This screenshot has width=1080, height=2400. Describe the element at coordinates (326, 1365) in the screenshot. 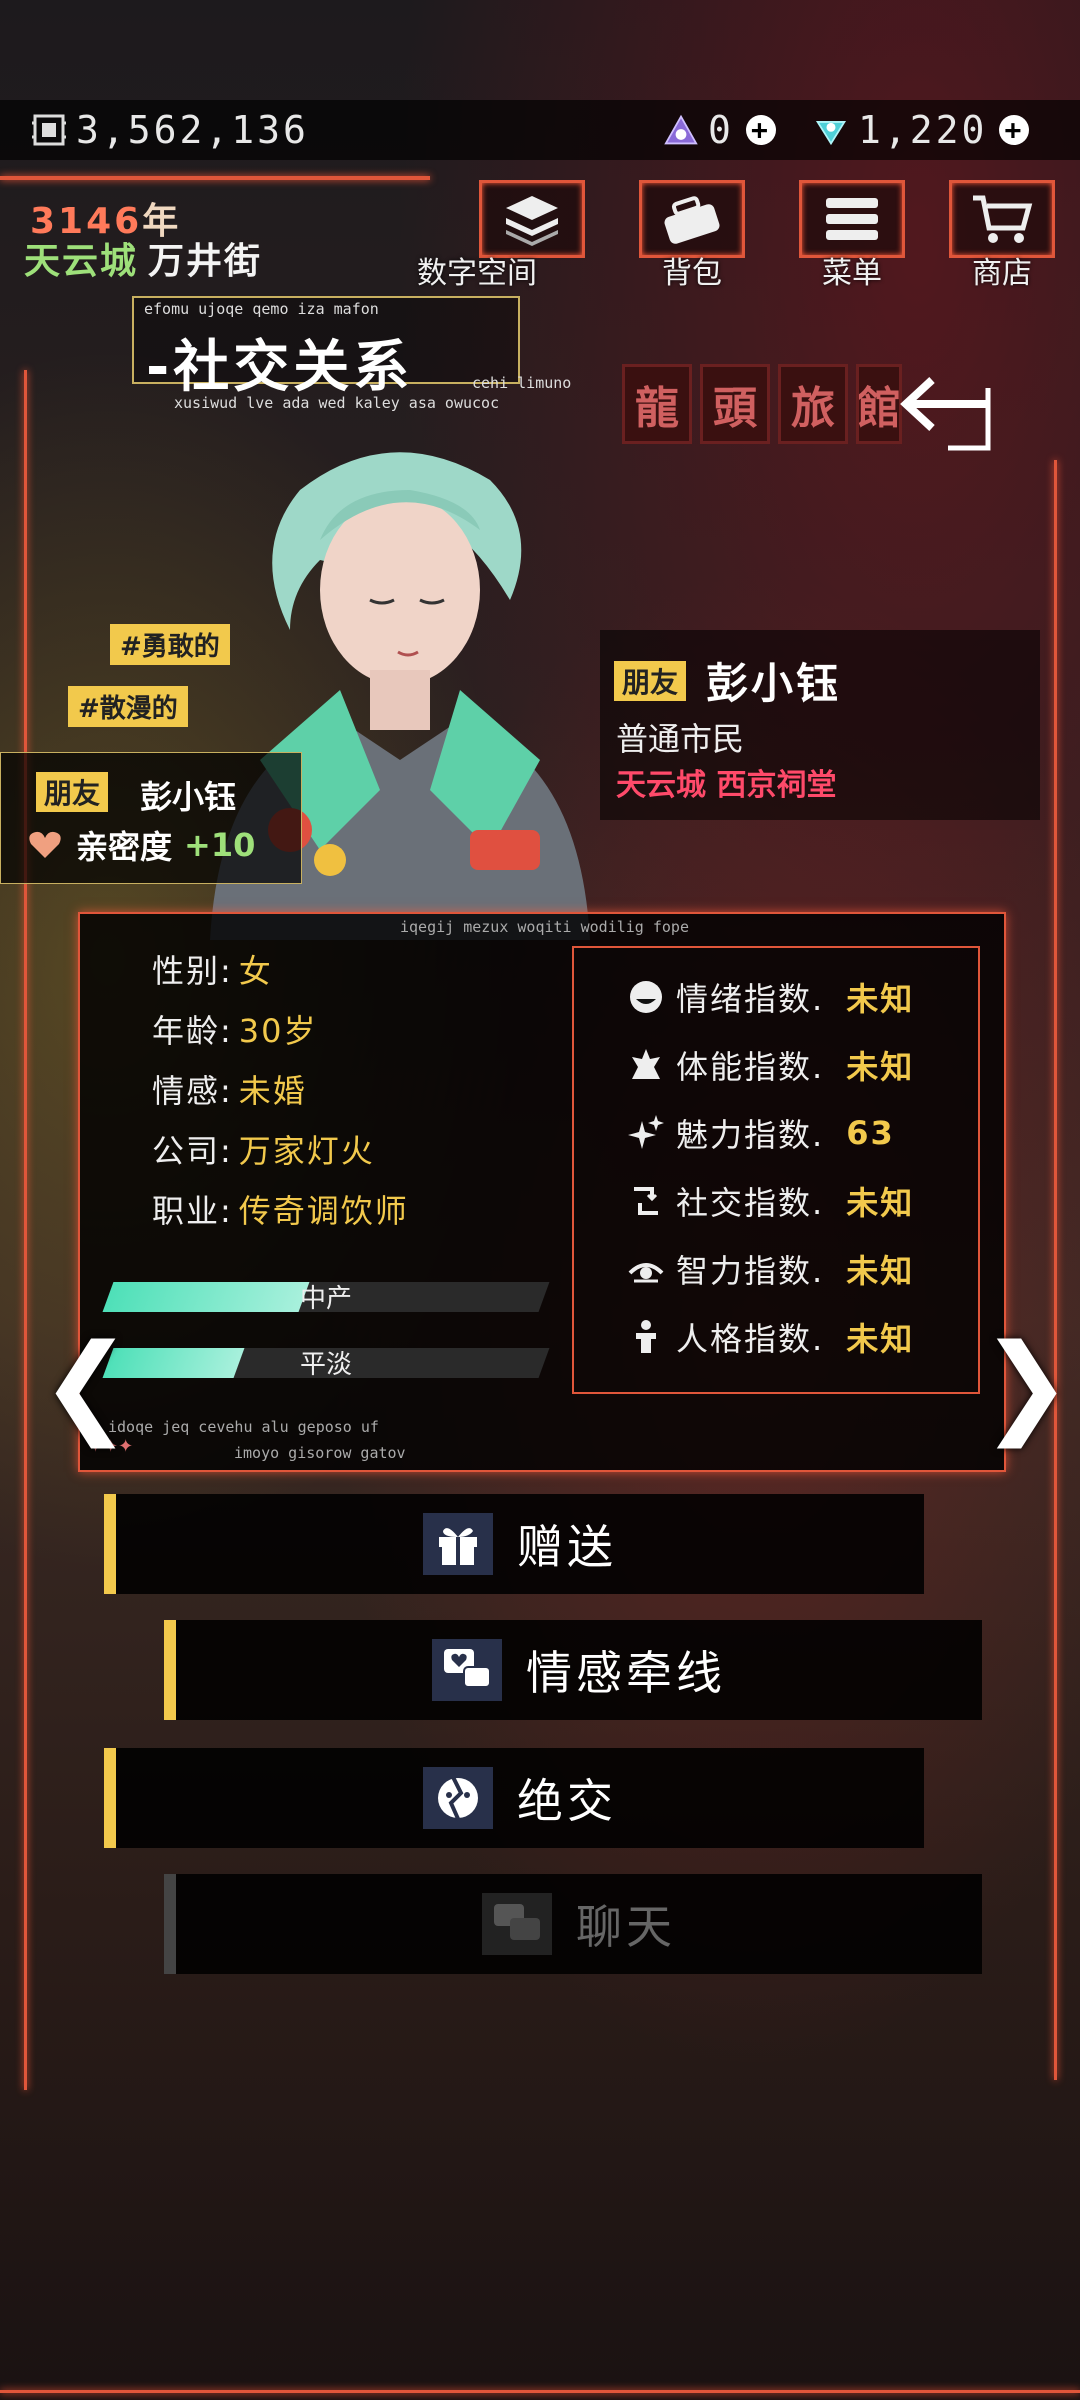

I see `mood-label: 平淡` at that location.